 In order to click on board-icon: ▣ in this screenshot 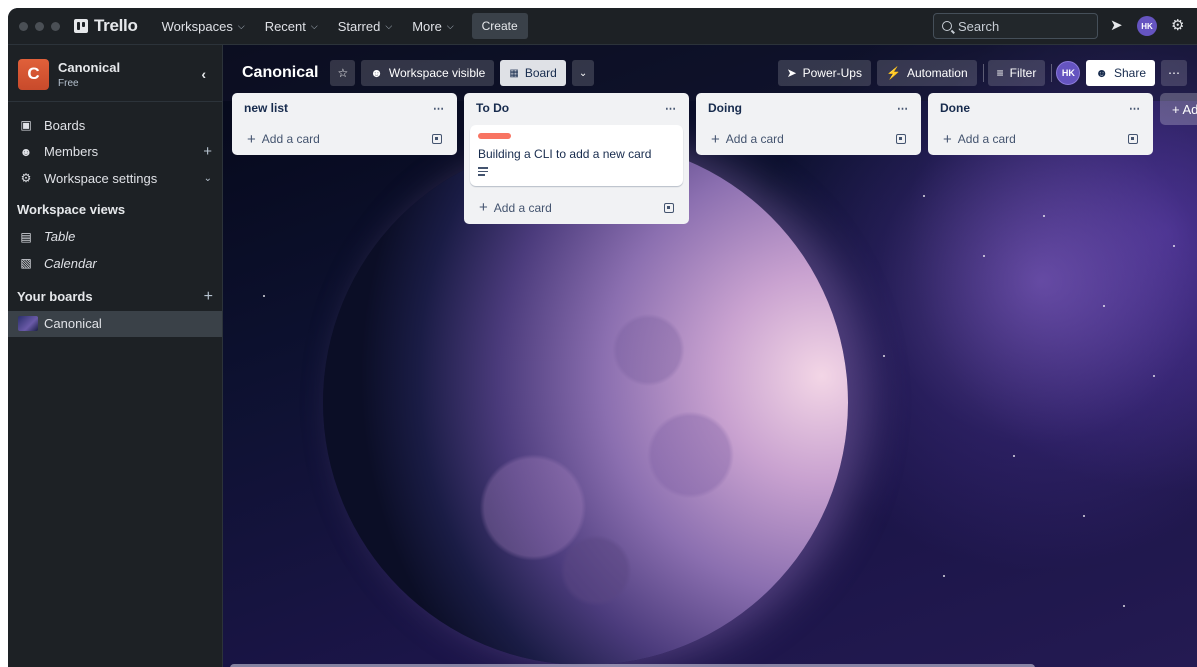, I will do `click(26, 125)`.